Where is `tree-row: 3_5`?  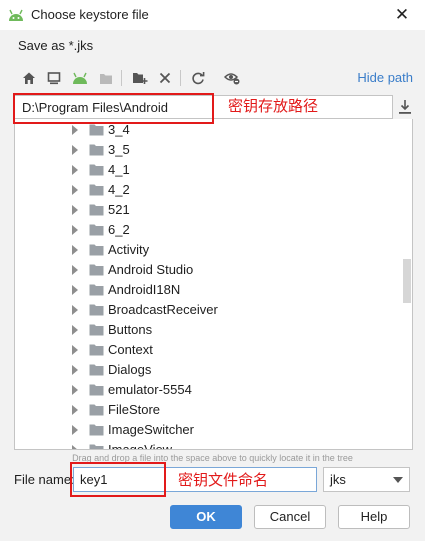 tree-row: 3_5 is located at coordinates (207, 150).